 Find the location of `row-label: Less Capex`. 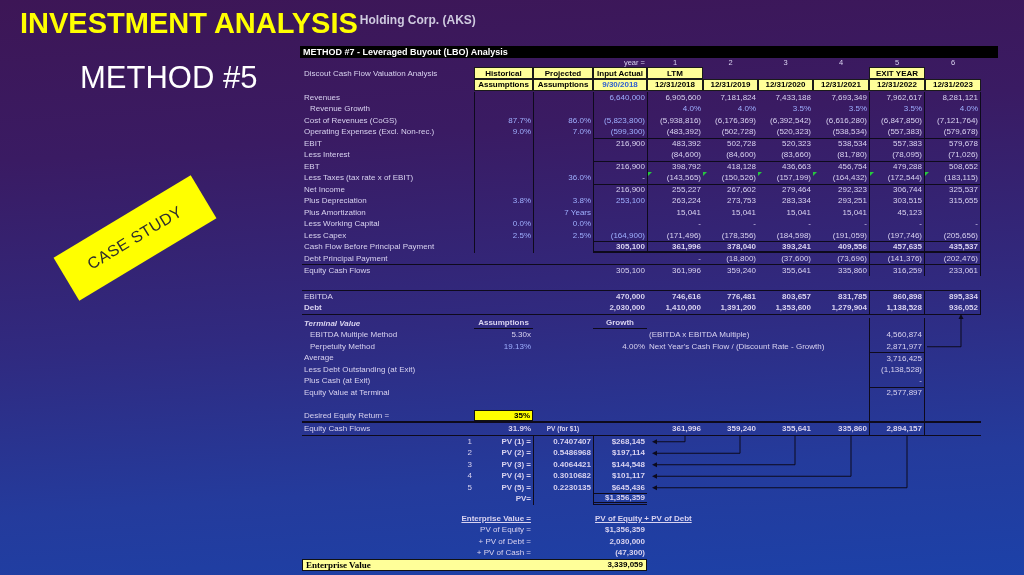

row-label: Less Capex is located at coordinates (325, 235).